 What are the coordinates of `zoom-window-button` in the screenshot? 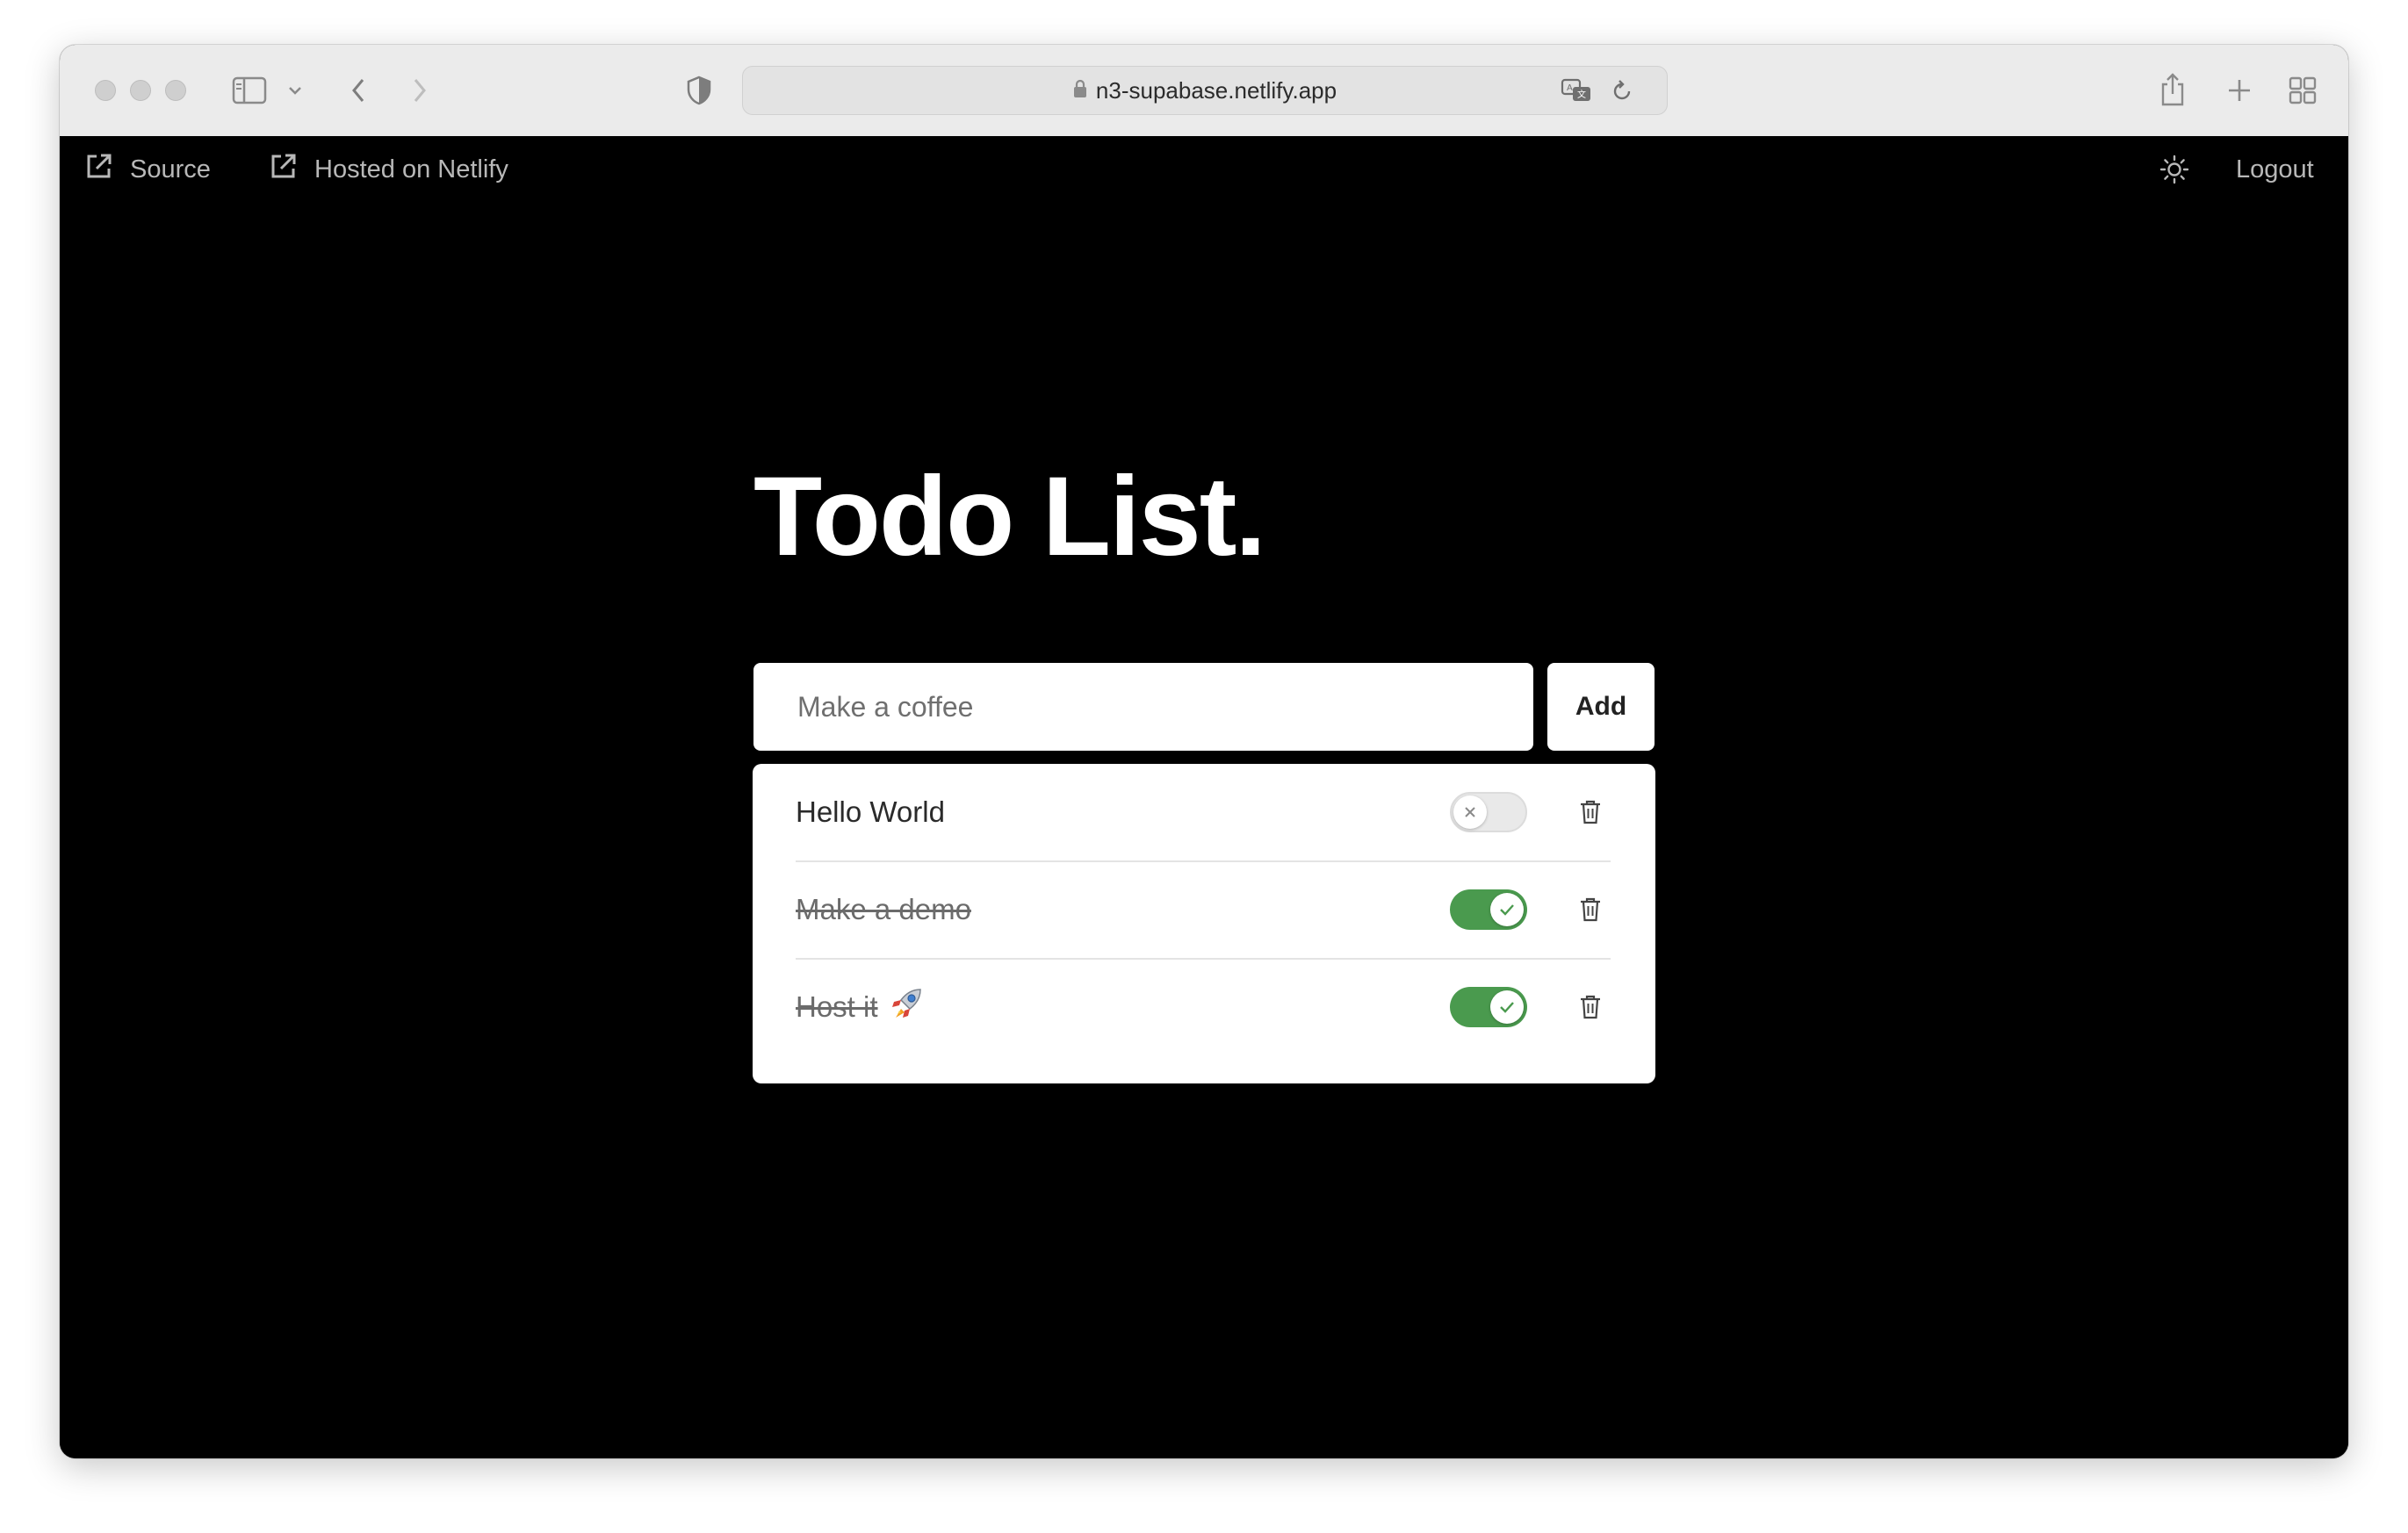 It's located at (175, 90).